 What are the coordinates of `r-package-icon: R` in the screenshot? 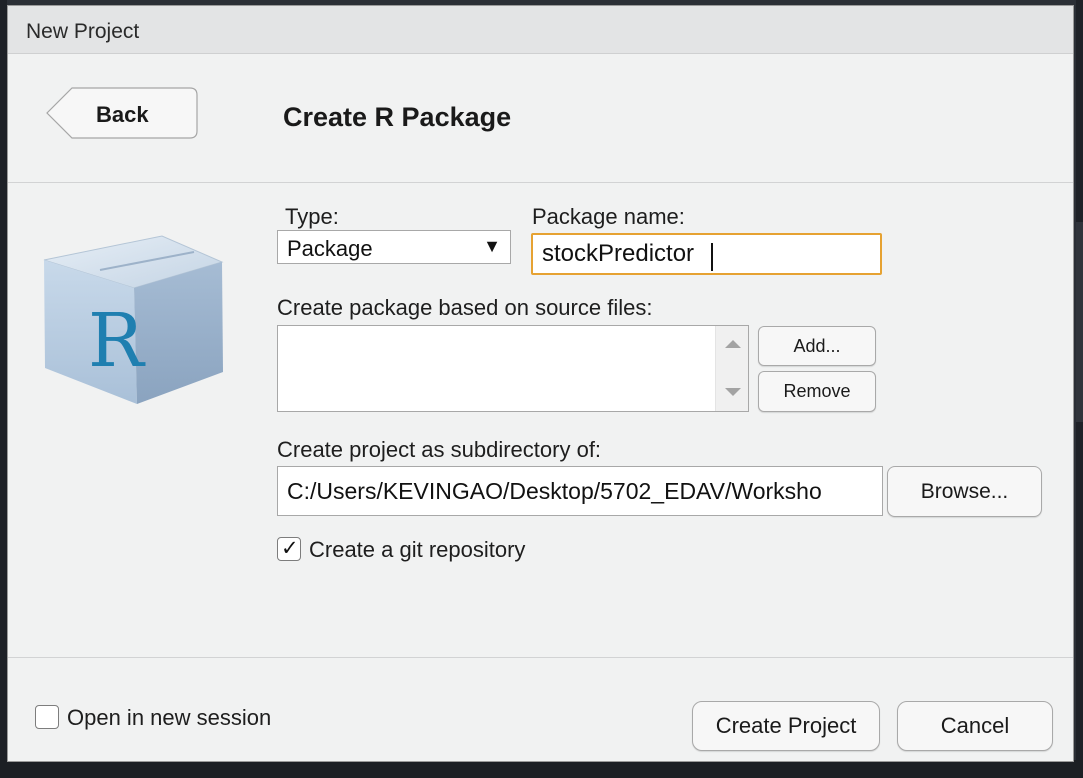 It's located at (133, 319).